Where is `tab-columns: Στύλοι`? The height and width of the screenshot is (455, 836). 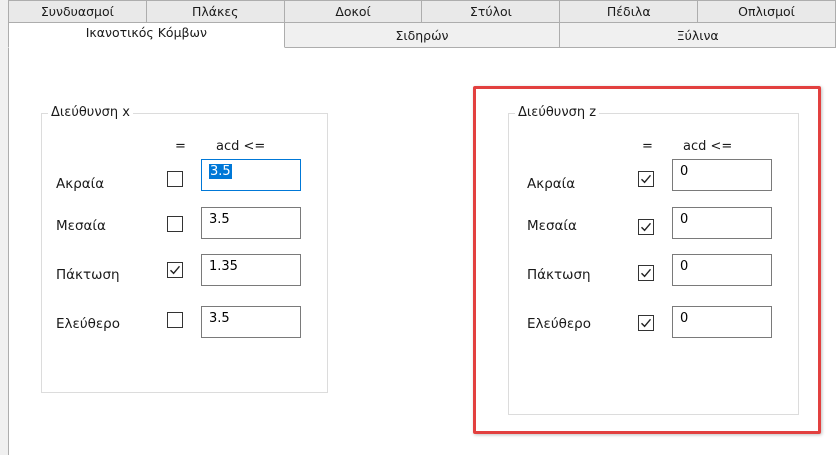 tab-columns: Στύλοι is located at coordinates (491, 11).